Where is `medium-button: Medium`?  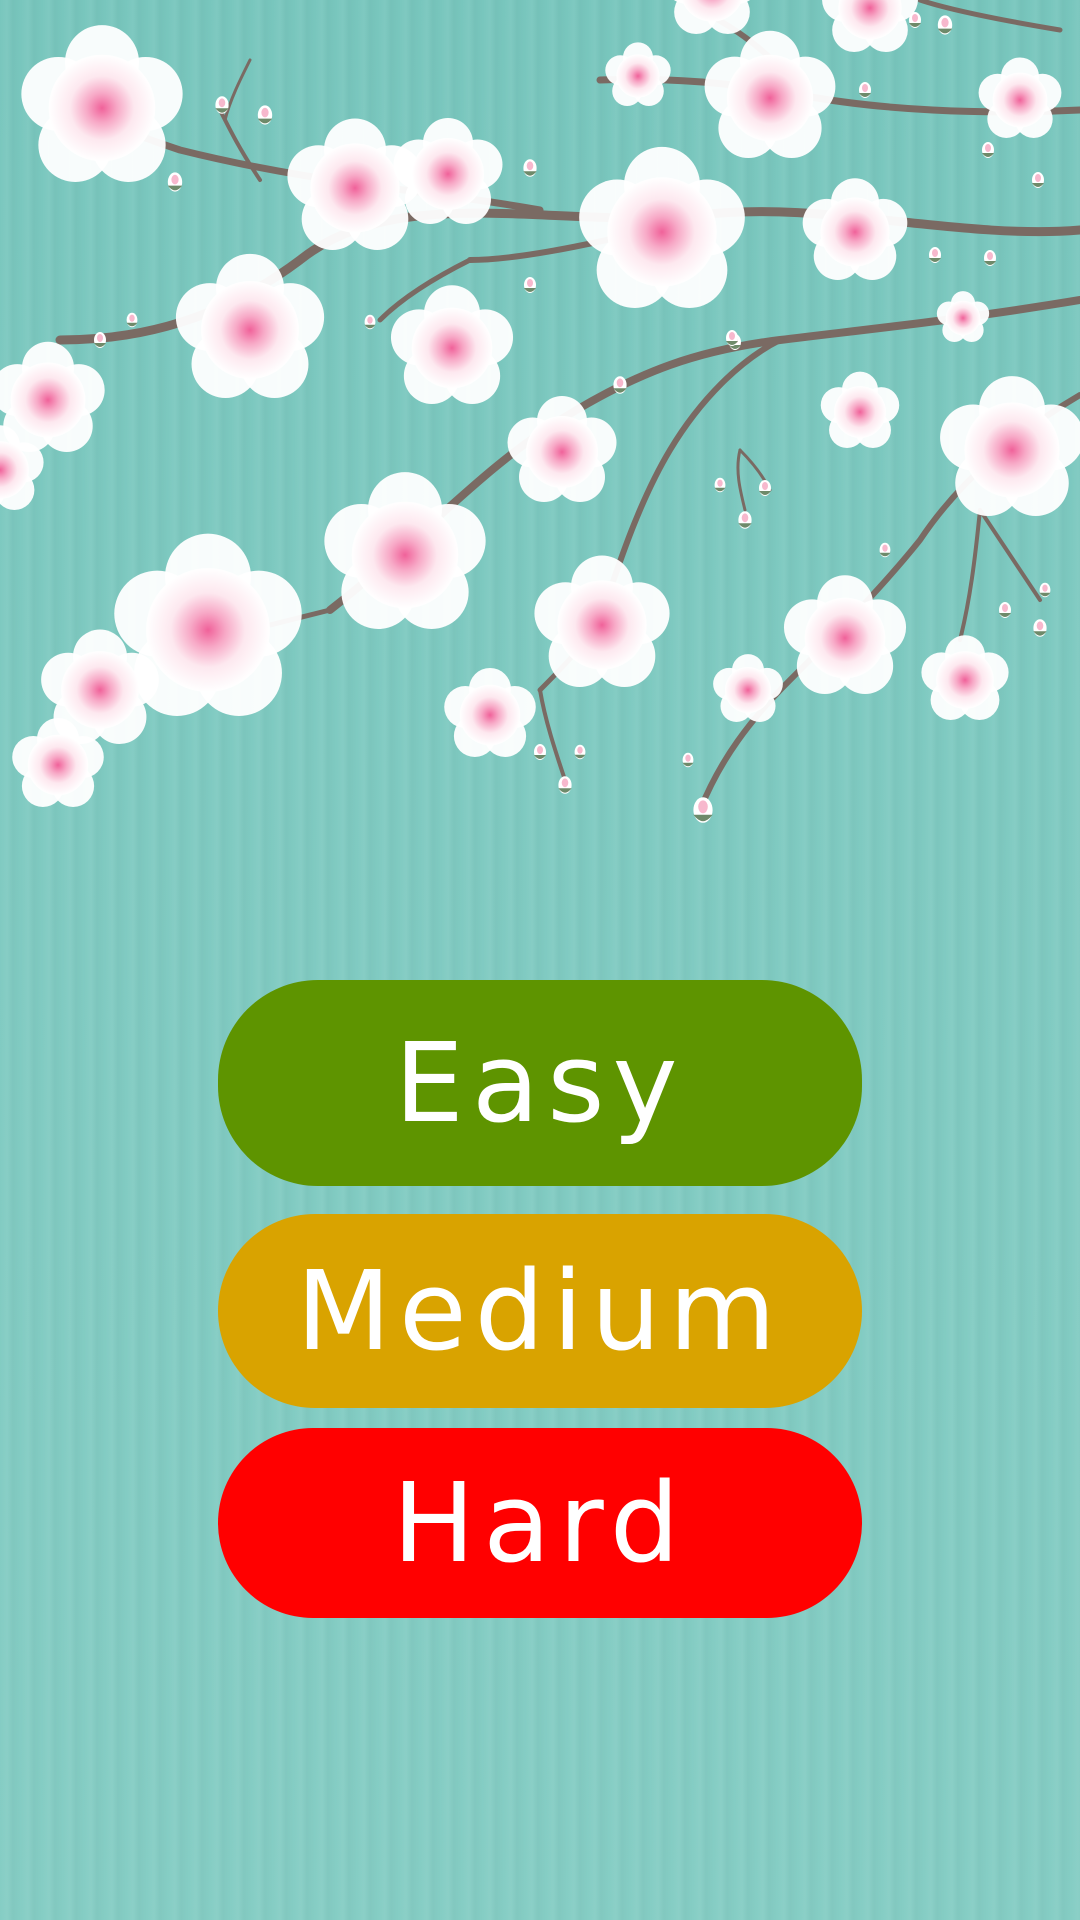 medium-button: Medium is located at coordinates (540, 1311).